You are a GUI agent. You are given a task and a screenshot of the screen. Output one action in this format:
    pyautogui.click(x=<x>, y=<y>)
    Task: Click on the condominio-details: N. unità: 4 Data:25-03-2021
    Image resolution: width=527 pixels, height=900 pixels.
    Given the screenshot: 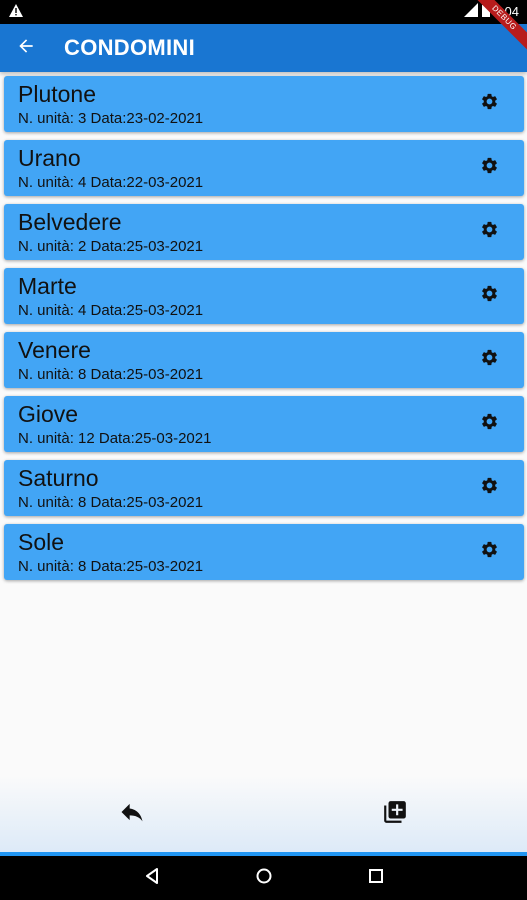 What is the action you would take?
    pyautogui.click(x=111, y=310)
    